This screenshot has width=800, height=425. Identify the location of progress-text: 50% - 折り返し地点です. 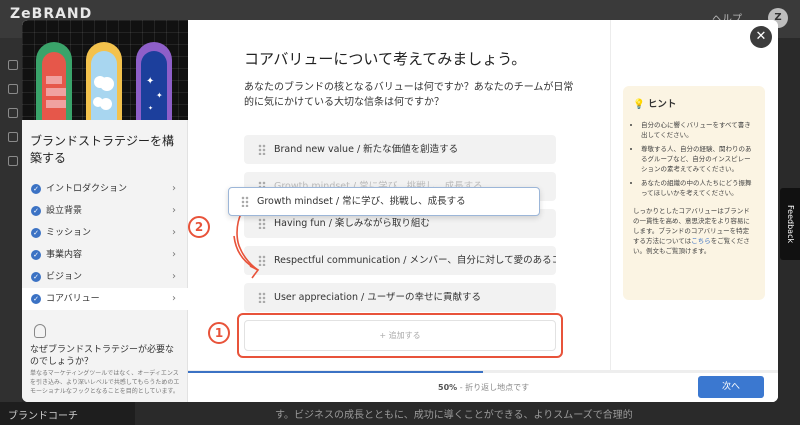
(484, 387).